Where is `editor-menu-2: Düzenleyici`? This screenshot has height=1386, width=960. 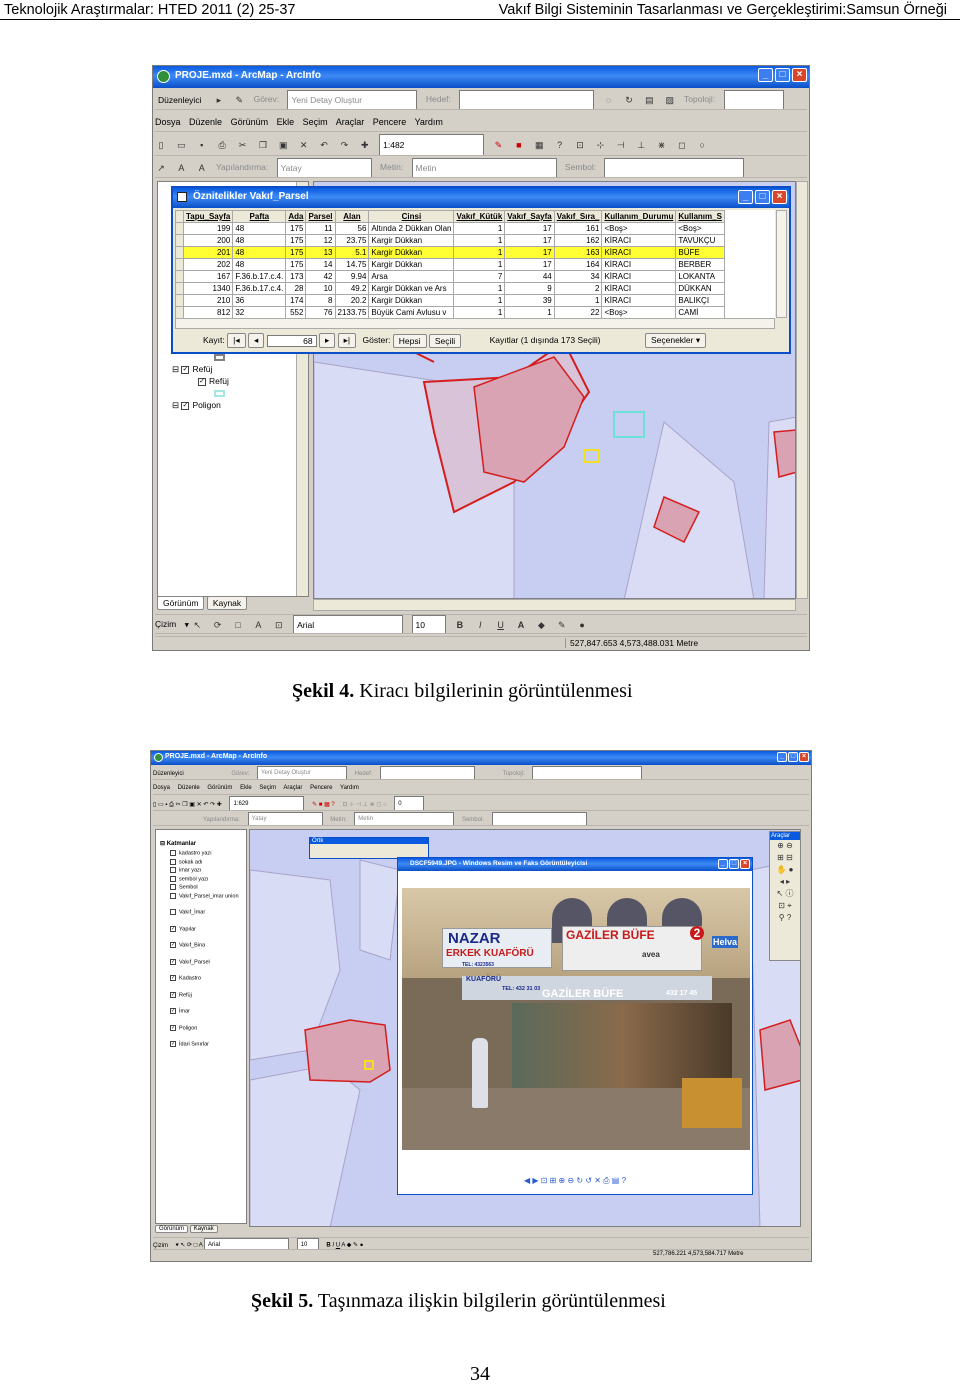
editor-menu-2: Düzenleyici is located at coordinates (168, 774).